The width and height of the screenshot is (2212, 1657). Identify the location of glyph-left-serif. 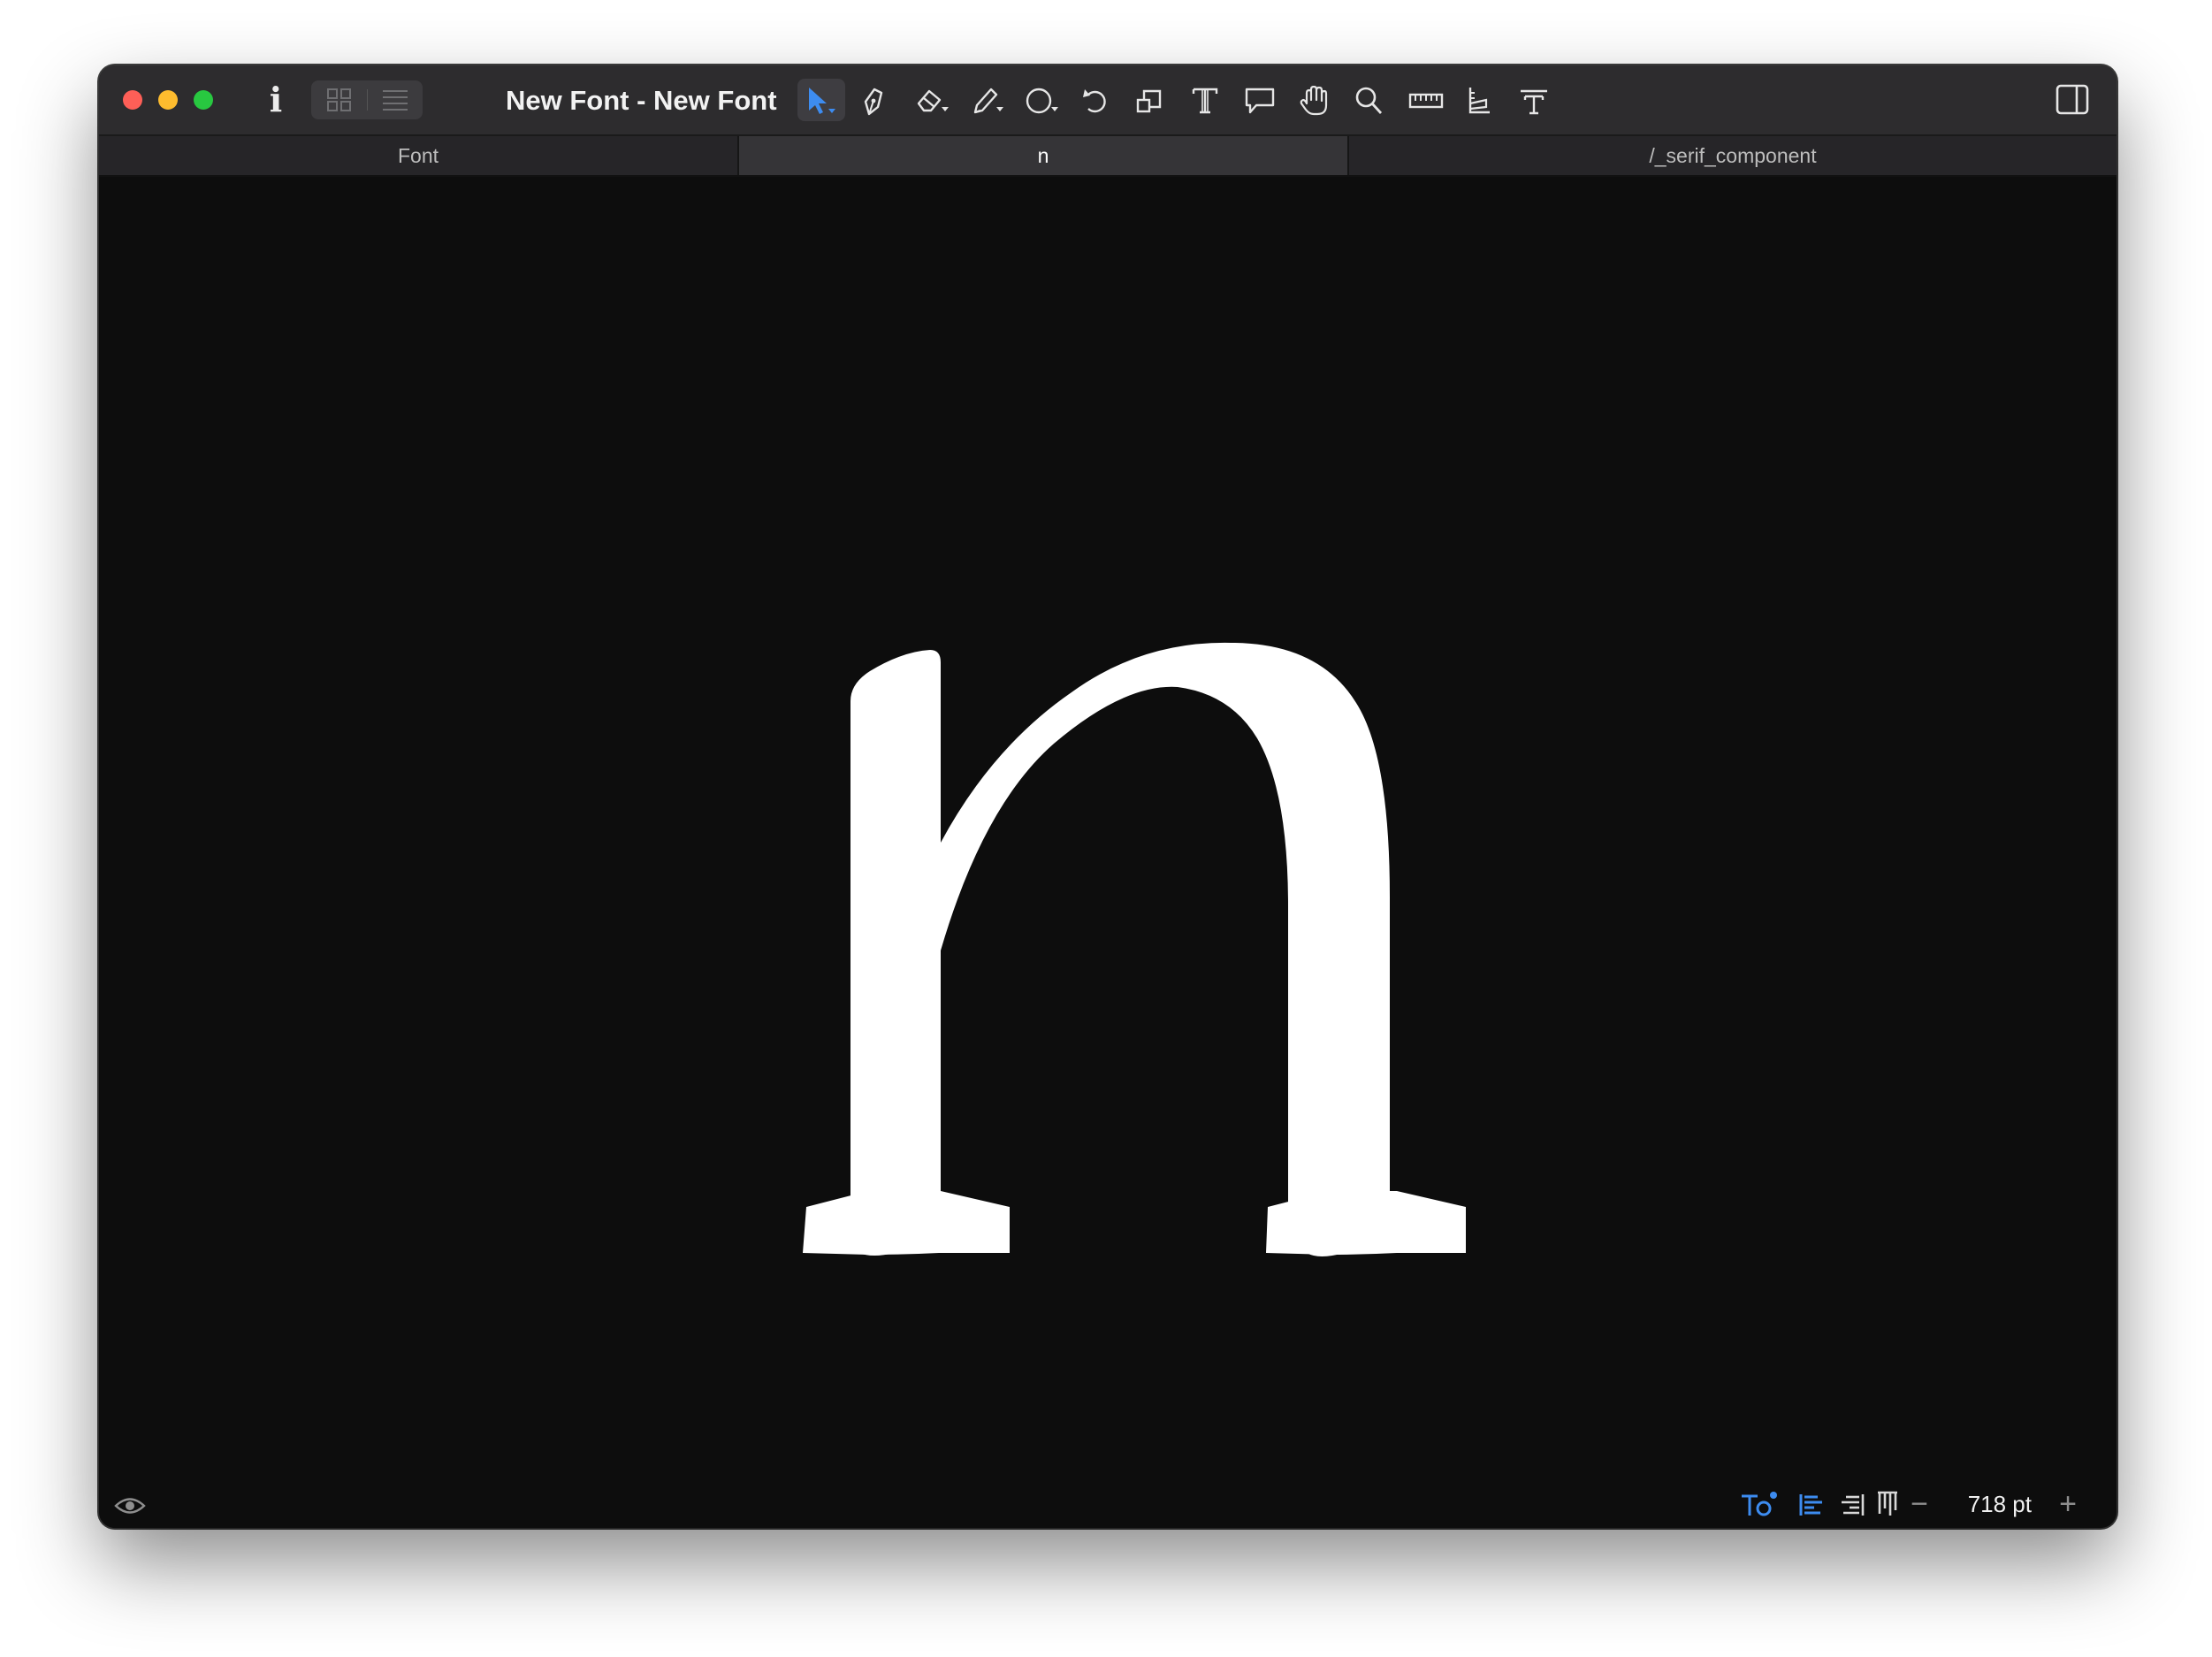
(906, 1223).